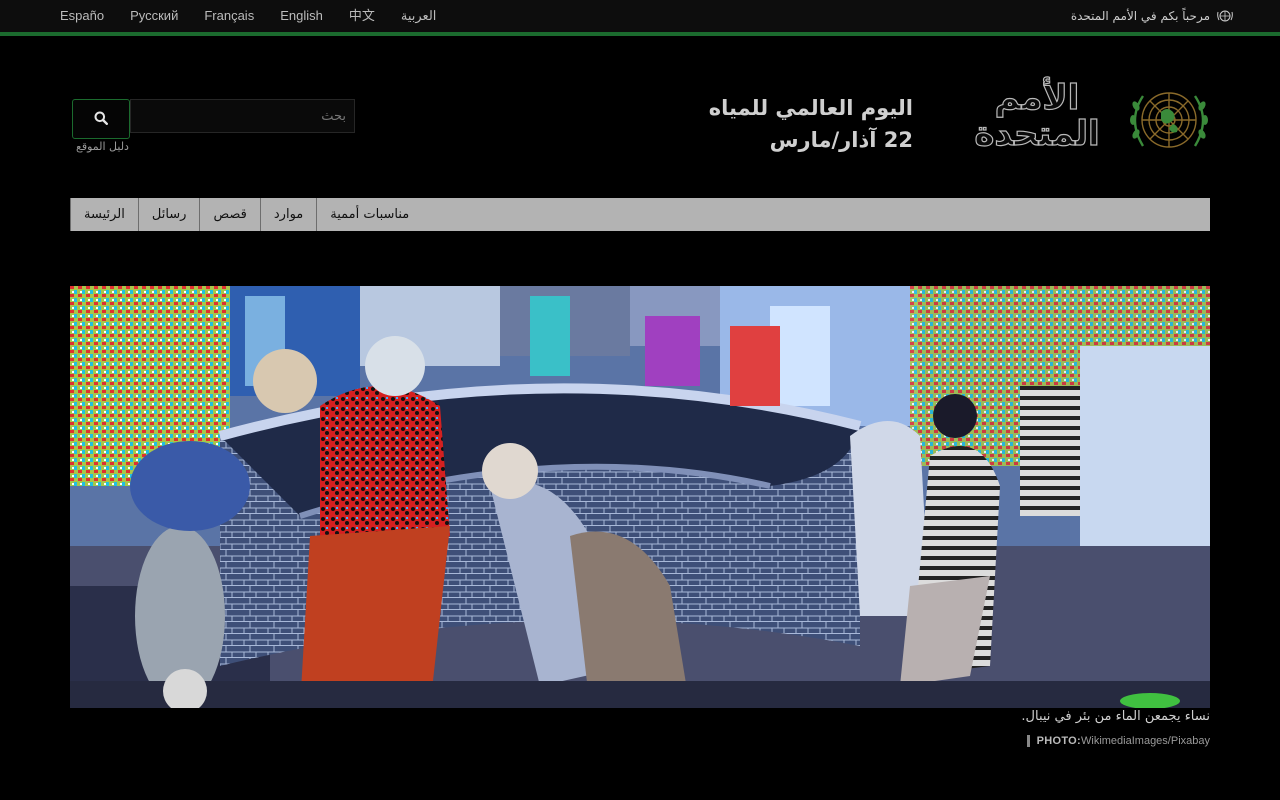  I want to click on search-button, so click(101, 119).